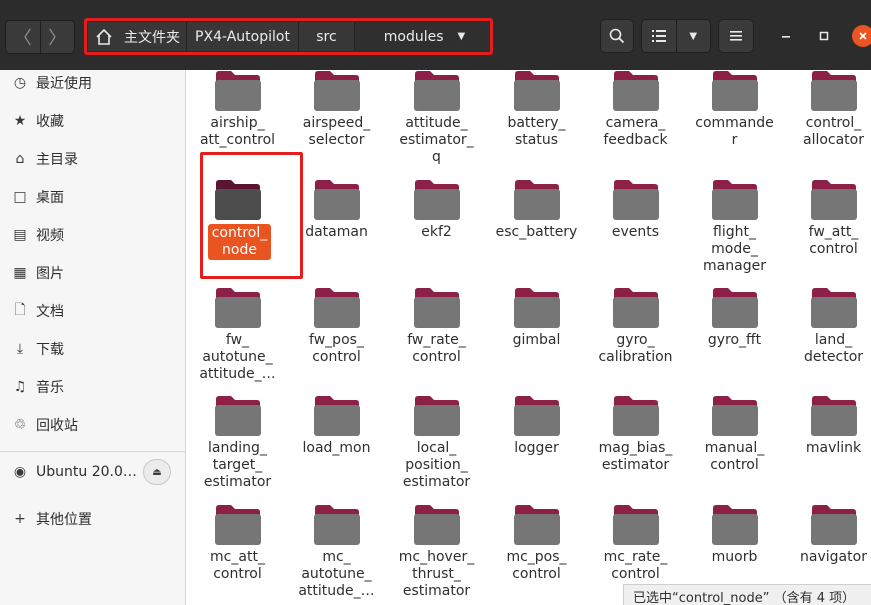 The width and height of the screenshot is (871, 605). I want to click on folder-item: mc_hover_ thrust_ estimator, so click(436, 554).